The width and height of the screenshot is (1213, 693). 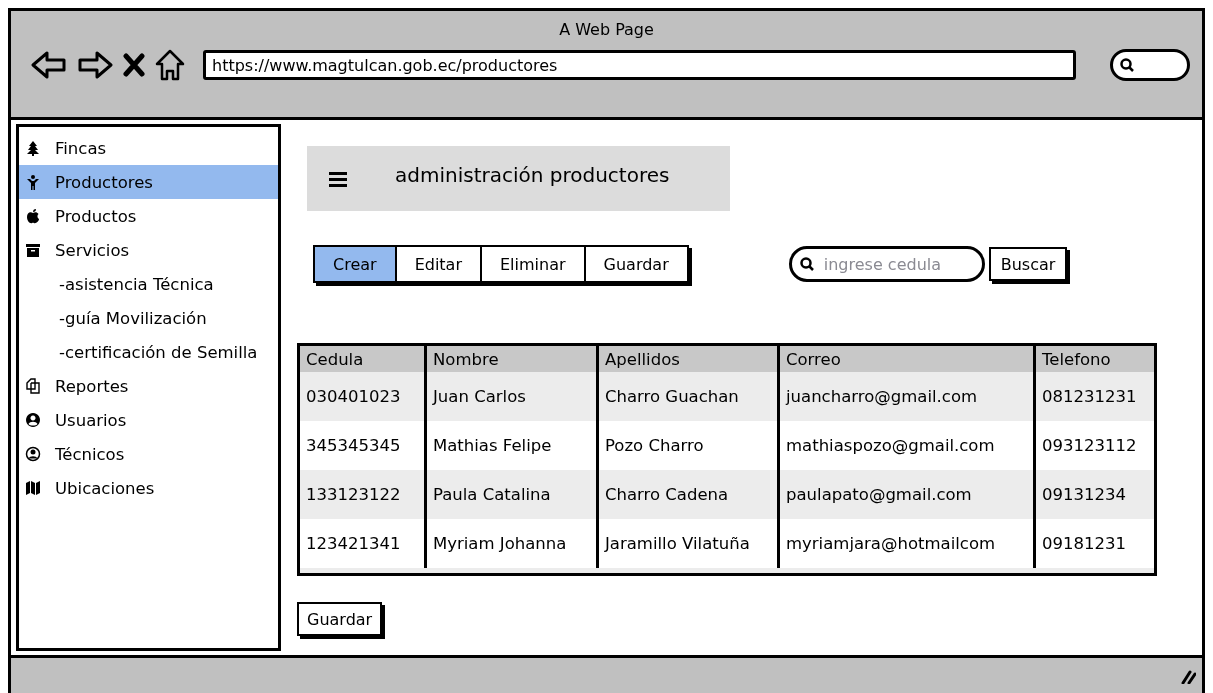 What do you see at coordinates (95, 65) in the screenshot?
I see `forward-icon` at bounding box center [95, 65].